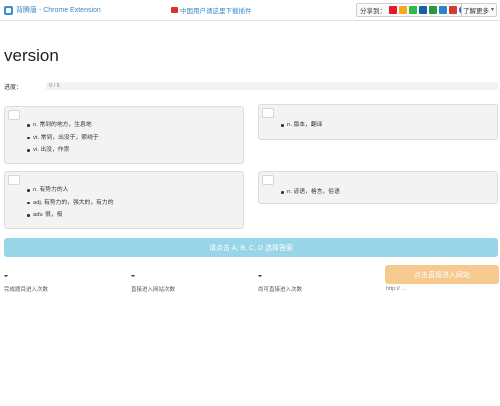 The width and height of the screenshot is (500, 406). What do you see at coordinates (423, 10) in the screenshot?
I see `renren-icon` at bounding box center [423, 10].